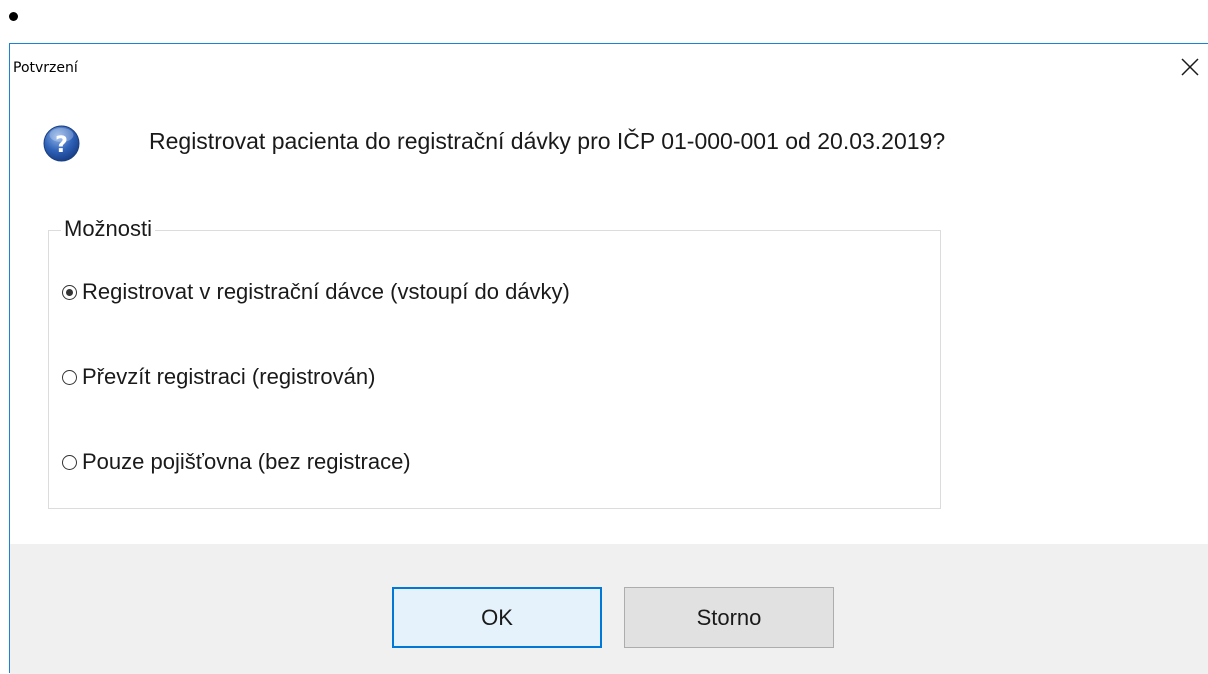 Image resolution: width=1208 pixels, height=674 pixels. I want to click on ok-button: OK, so click(497, 617).